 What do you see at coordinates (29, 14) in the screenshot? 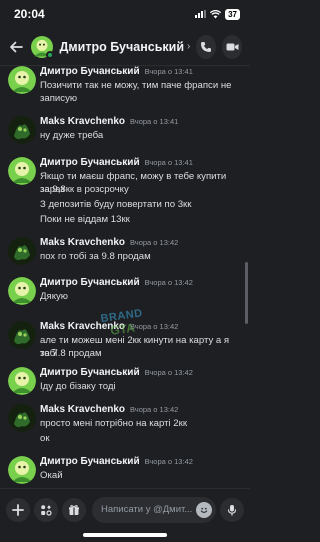
I see `status-time: 20:04` at bounding box center [29, 14].